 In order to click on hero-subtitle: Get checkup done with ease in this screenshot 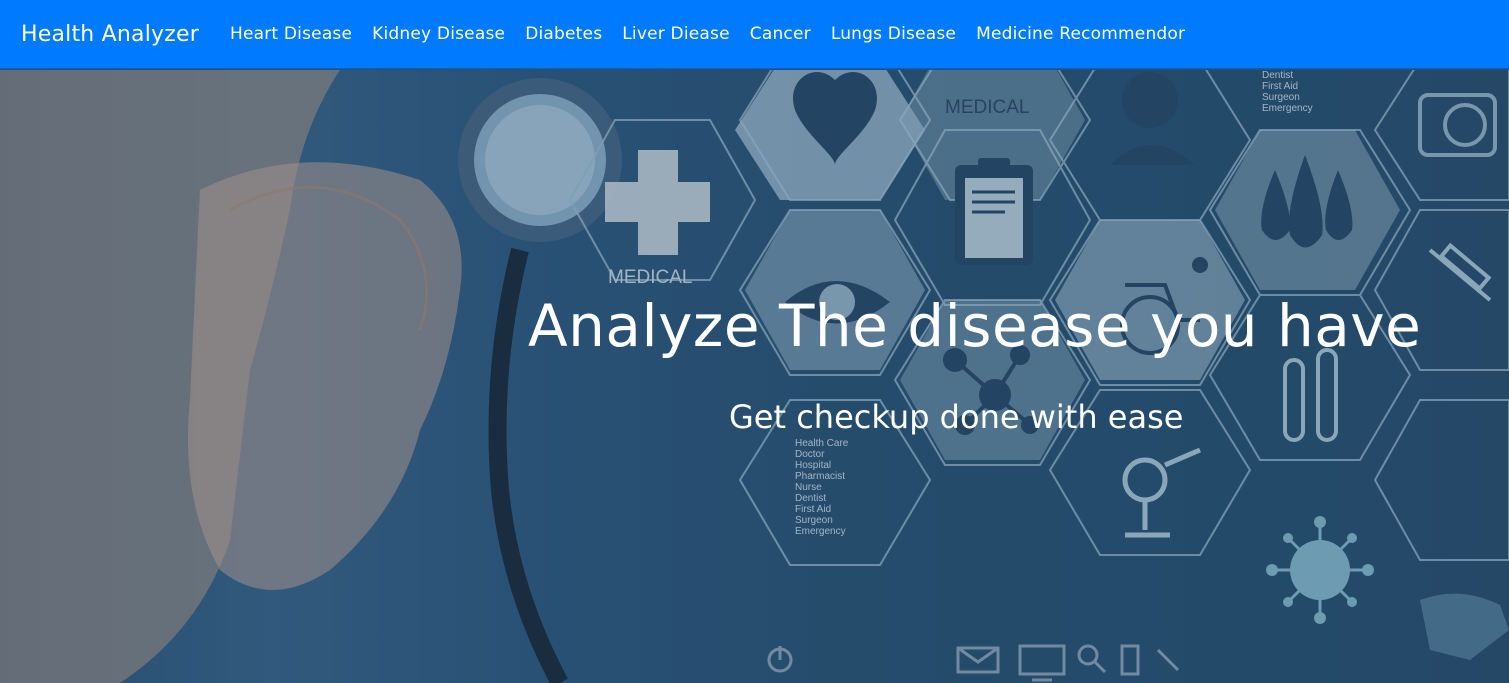, I will do `click(956, 417)`.